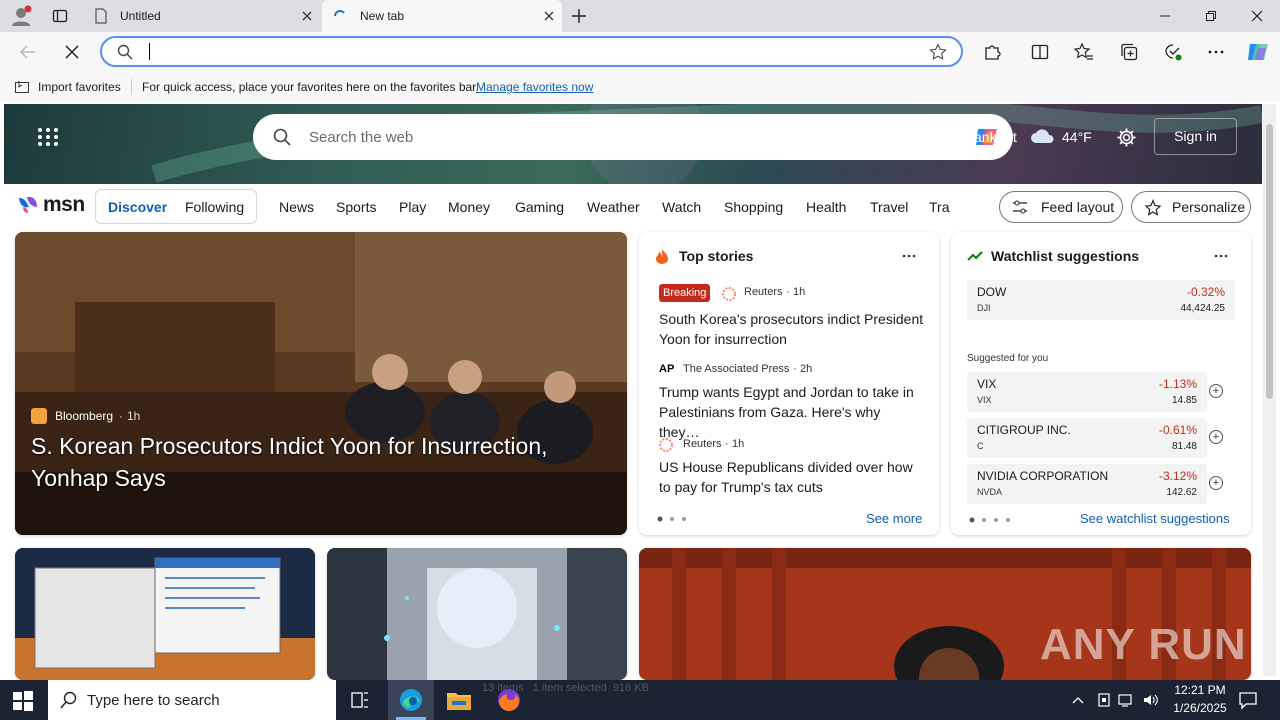 This screenshot has width=1280, height=720. I want to click on sign-in-button: Sign in, so click(1195, 136).